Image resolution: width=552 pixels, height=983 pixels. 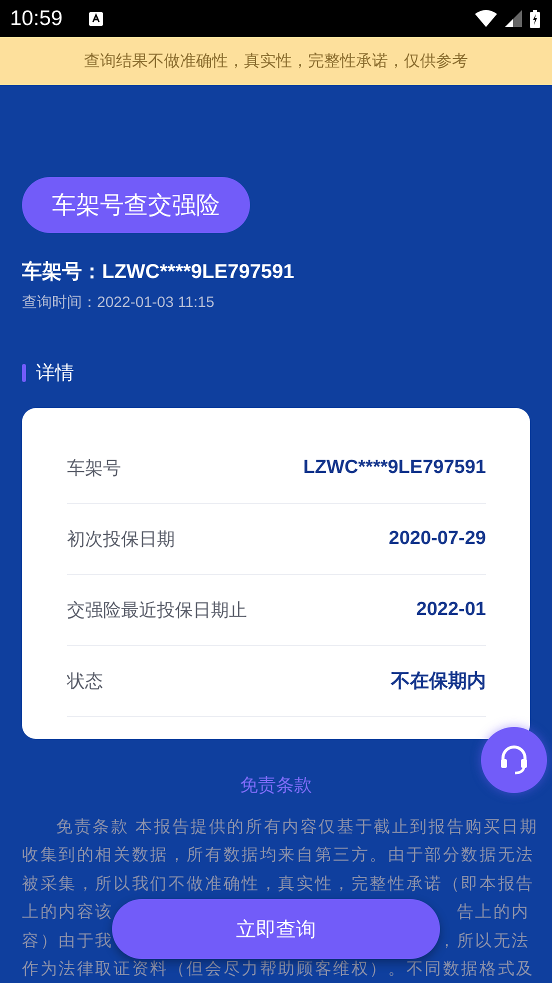 I want to click on vin-heading: 车架号：LZWC****9LE797591, so click(x=159, y=272).